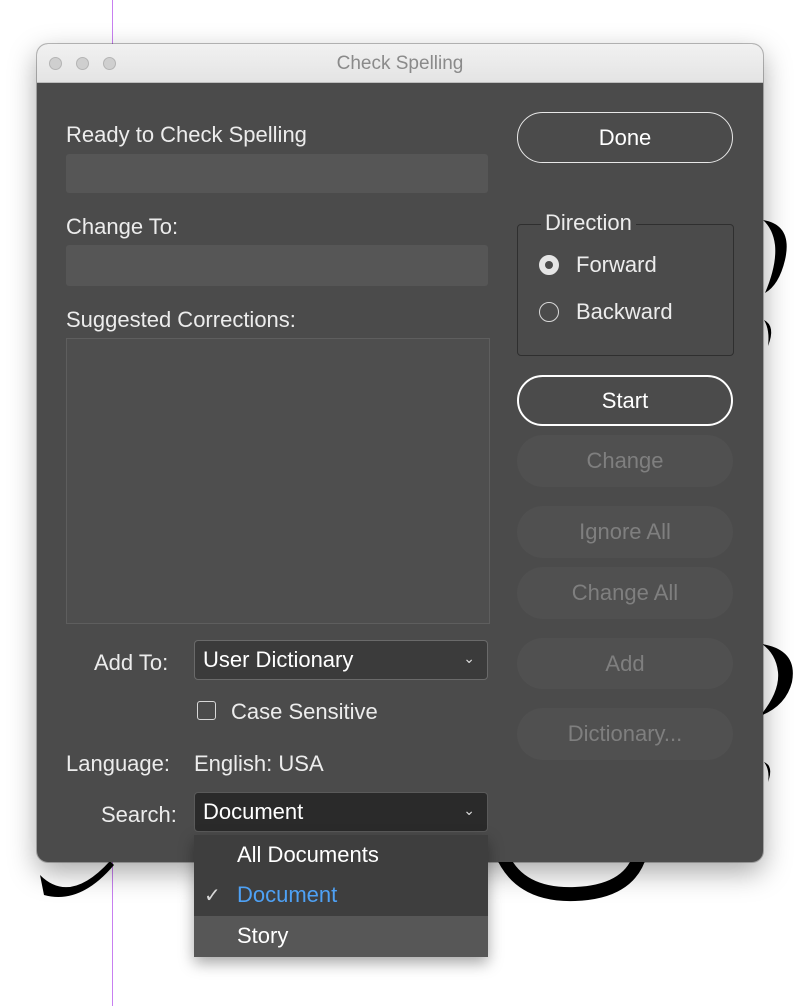  Describe the element at coordinates (131, 662) in the screenshot. I see `add-to-label: Add To:` at that location.